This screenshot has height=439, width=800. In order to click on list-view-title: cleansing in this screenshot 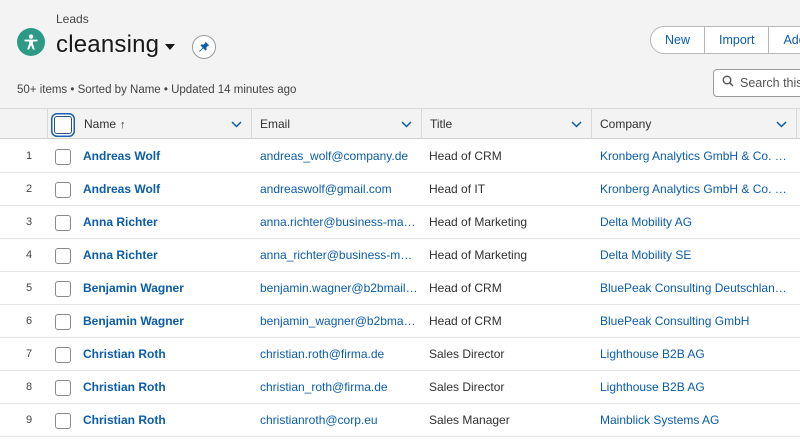, I will do `click(108, 44)`.